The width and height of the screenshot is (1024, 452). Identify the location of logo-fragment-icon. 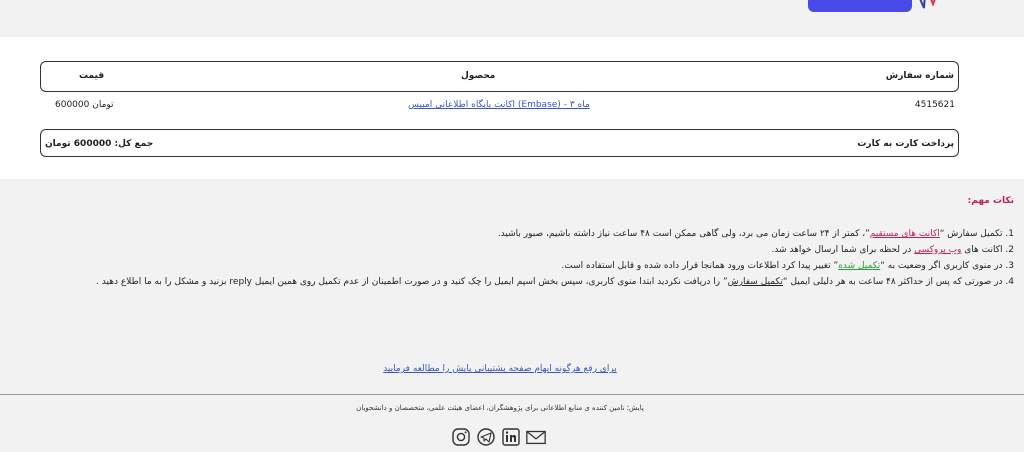
(927, 4).